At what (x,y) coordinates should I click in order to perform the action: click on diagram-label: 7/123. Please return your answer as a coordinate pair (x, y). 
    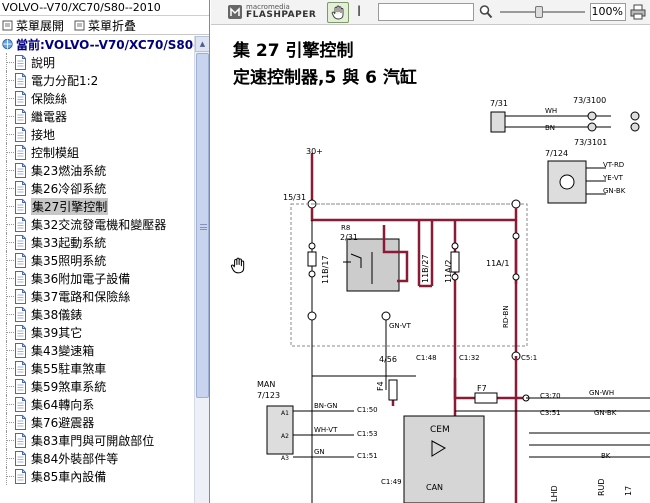
    Looking at the image, I should click on (268, 395).